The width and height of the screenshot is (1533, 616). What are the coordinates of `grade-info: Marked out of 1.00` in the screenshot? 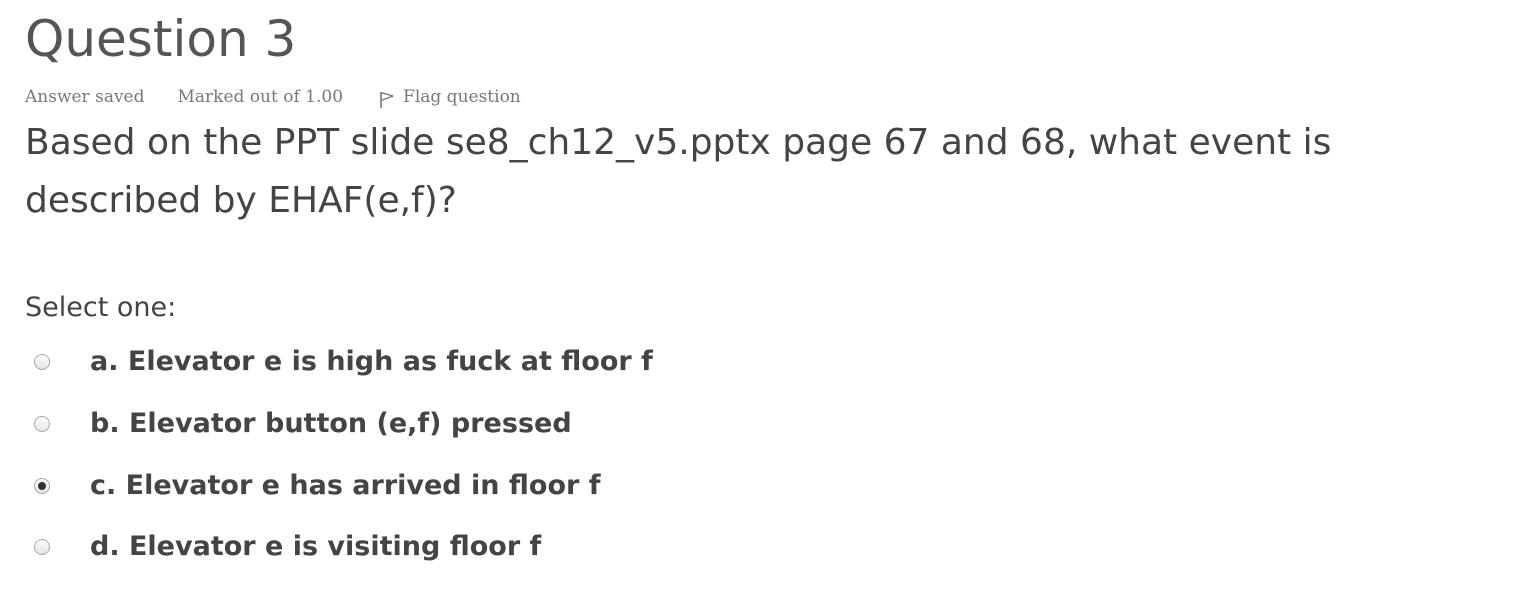 It's located at (260, 97).